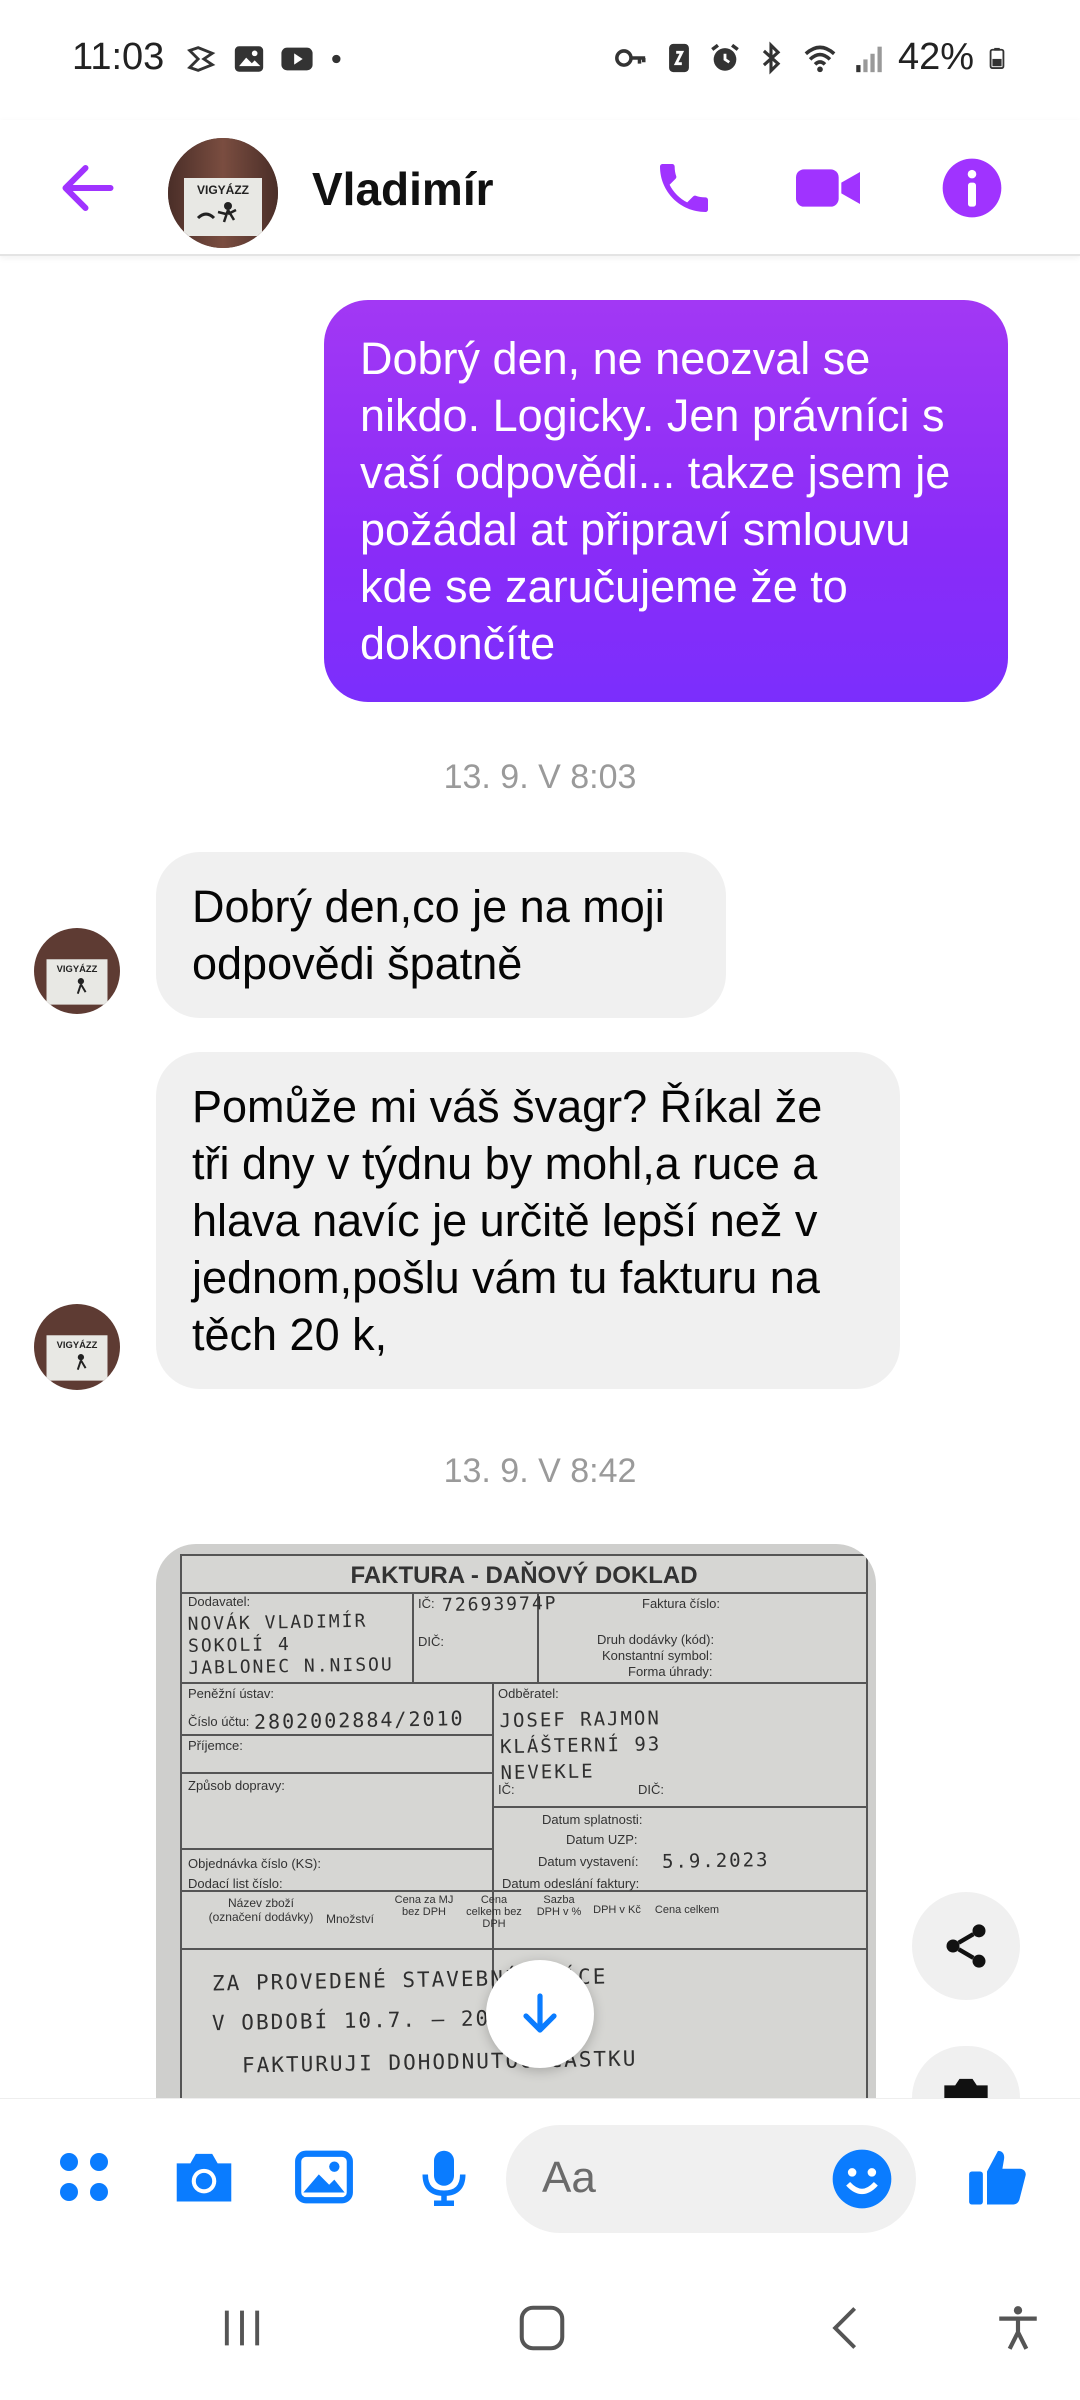 Image resolution: width=1080 pixels, height=2400 pixels. What do you see at coordinates (403, 189) in the screenshot?
I see `contact-name: Vladimír` at bounding box center [403, 189].